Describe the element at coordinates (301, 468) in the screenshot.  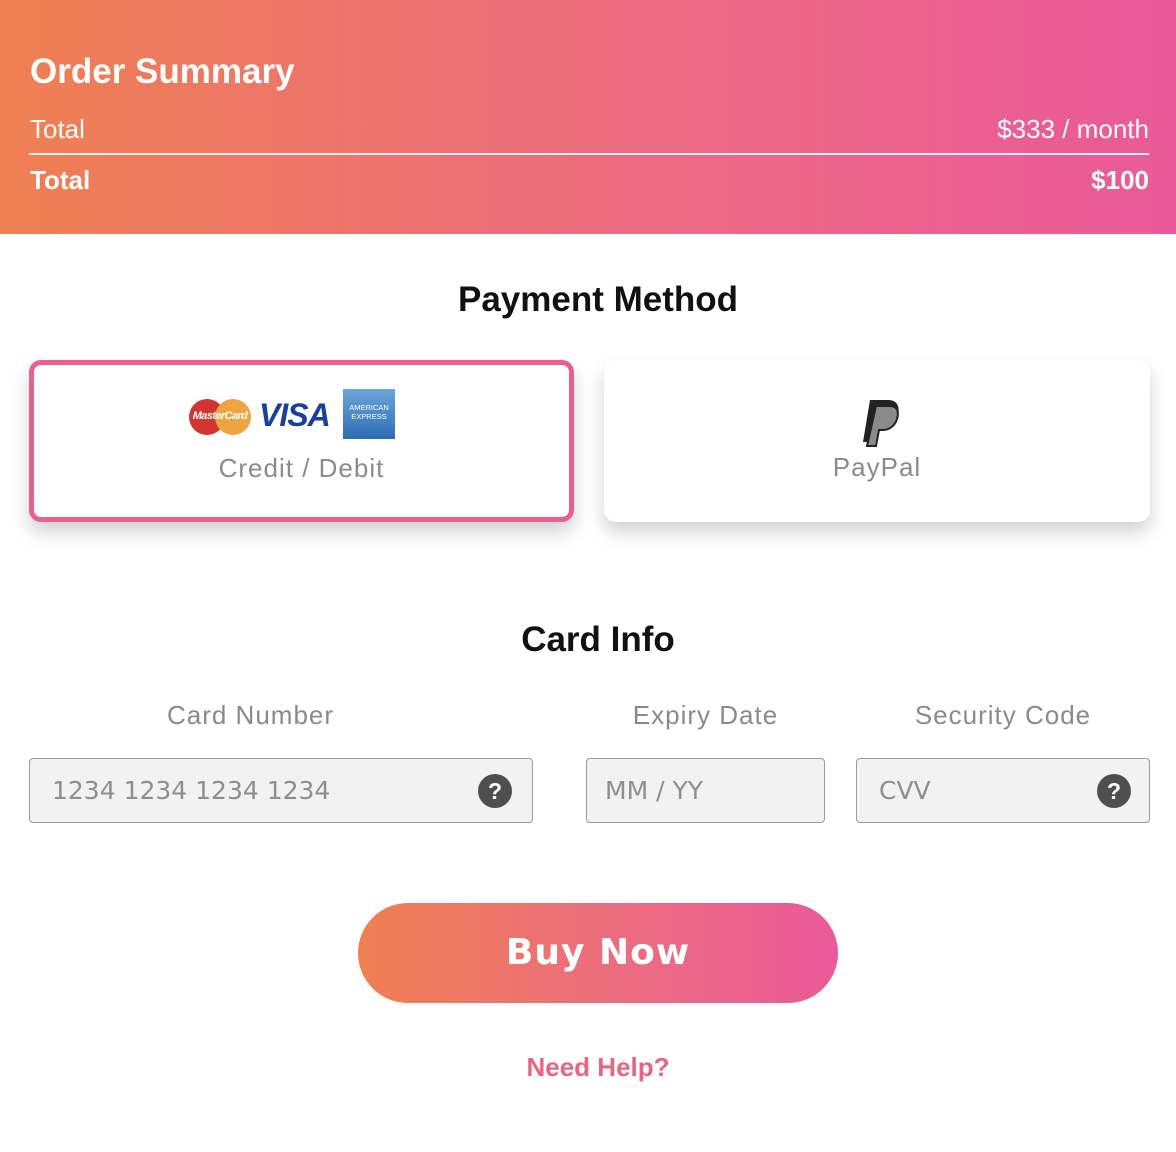
I see `credit-debit-label: Credit / Debit` at that location.